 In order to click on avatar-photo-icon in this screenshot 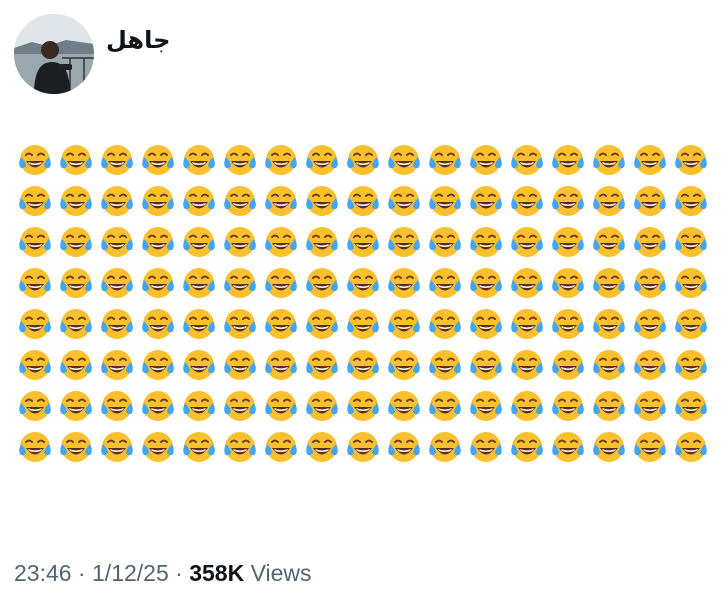, I will do `click(54, 54)`.